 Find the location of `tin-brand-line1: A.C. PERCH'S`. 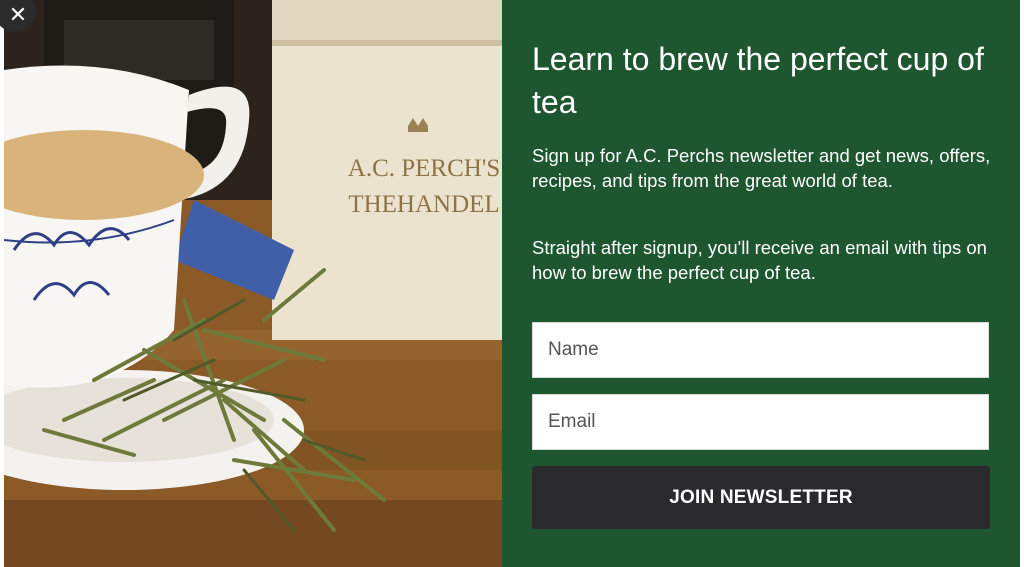

tin-brand-line1: A.C. PERCH'S is located at coordinates (424, 168).